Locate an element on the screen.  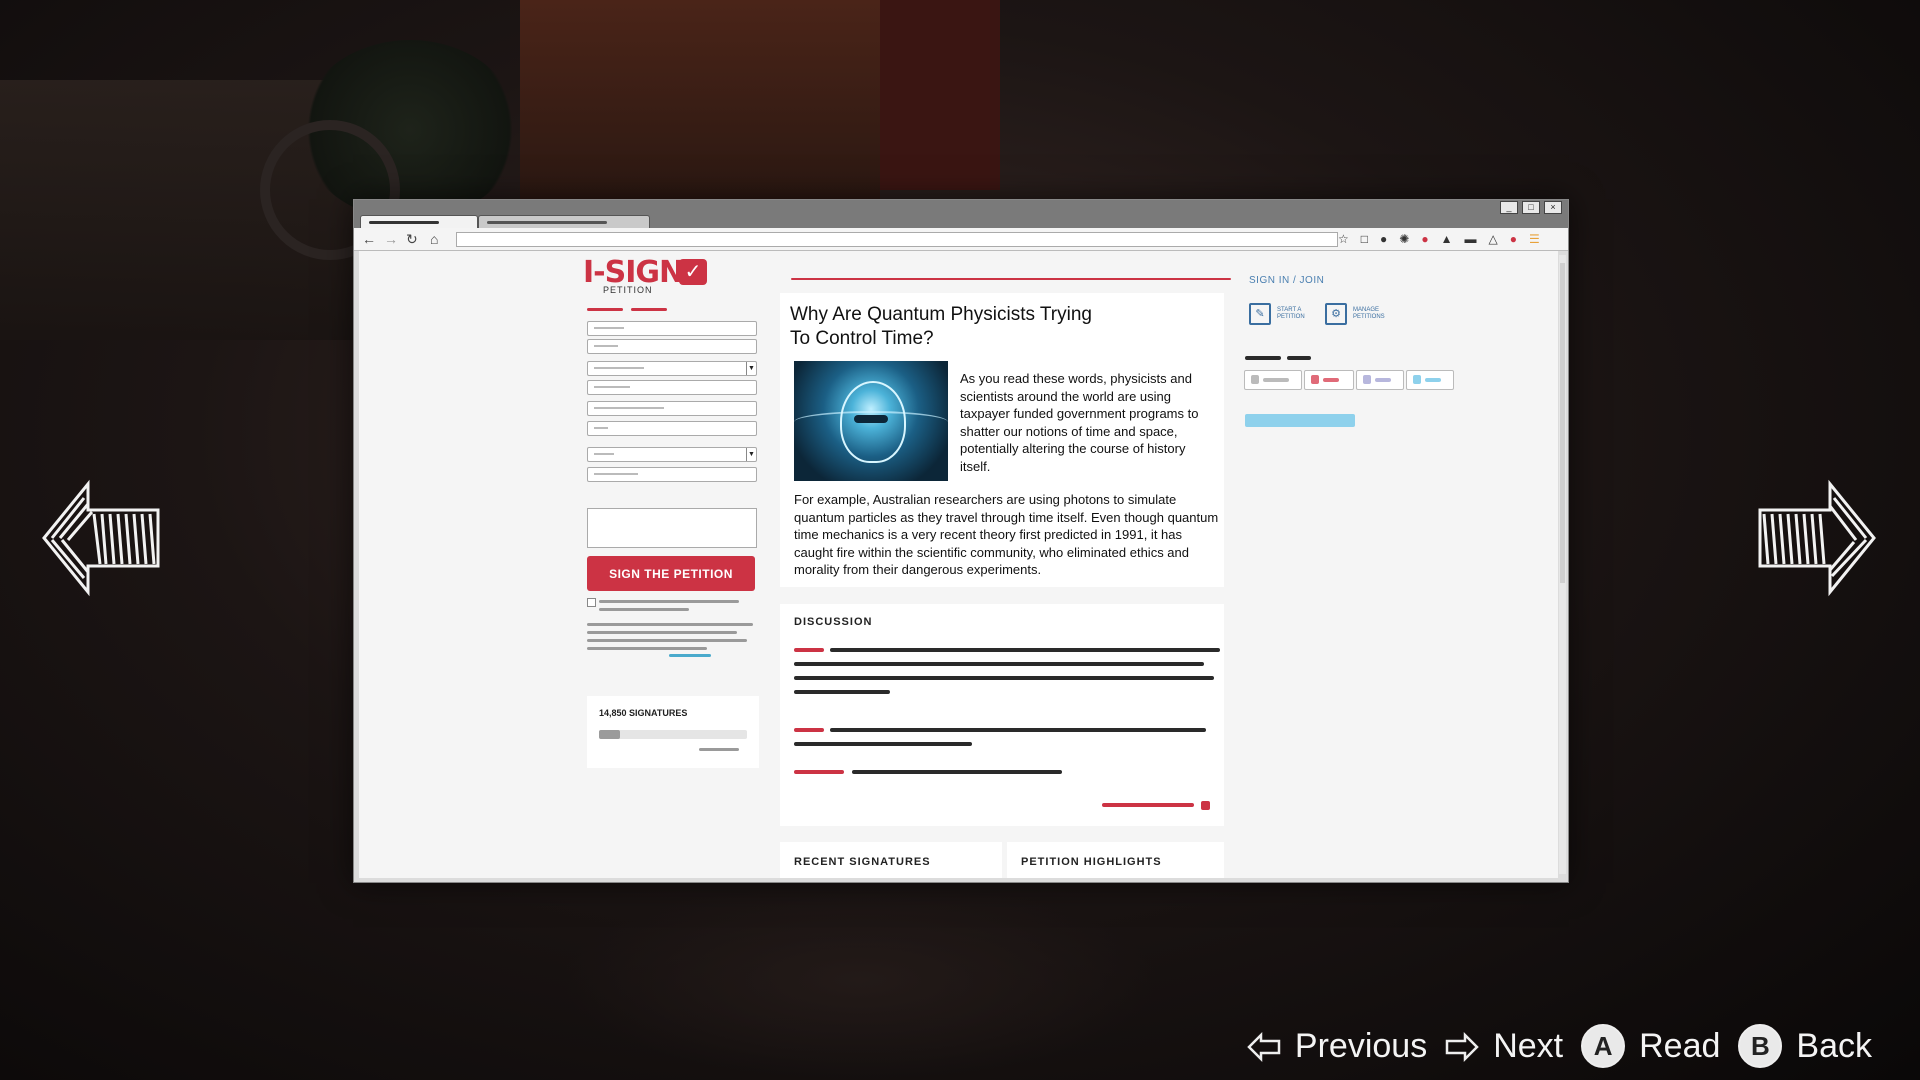
share-heading is located at coordinates (1299, 358).